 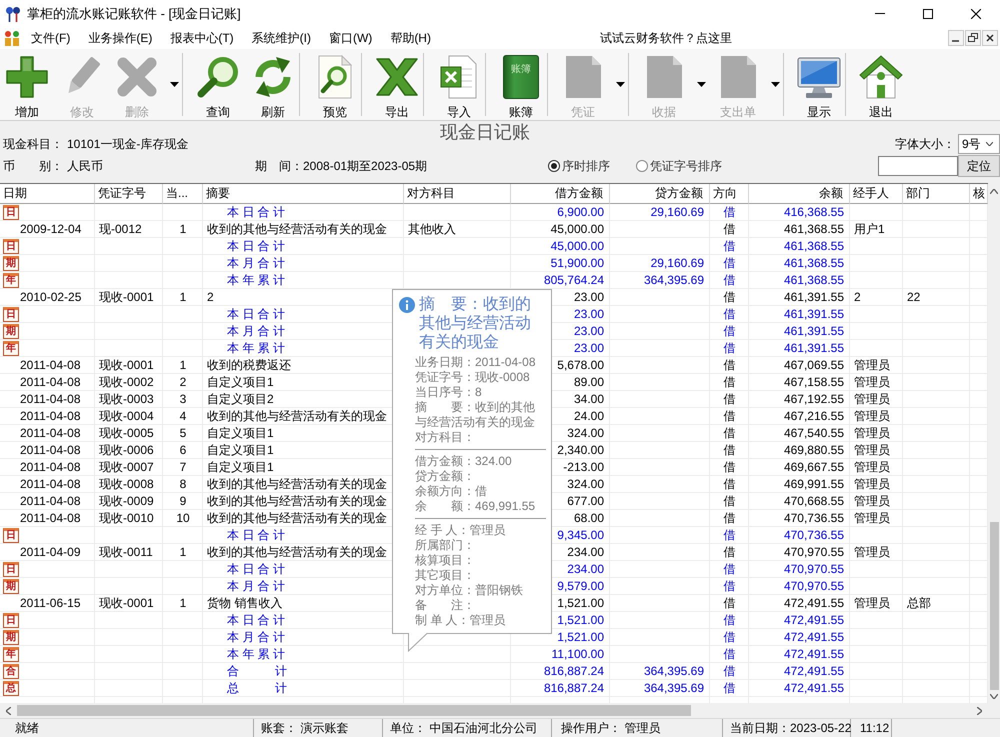 What do you see at coordinates (397, 84) in the screenshot?
I see `toolbar-button: 导出` at bounding box center [397, 84].